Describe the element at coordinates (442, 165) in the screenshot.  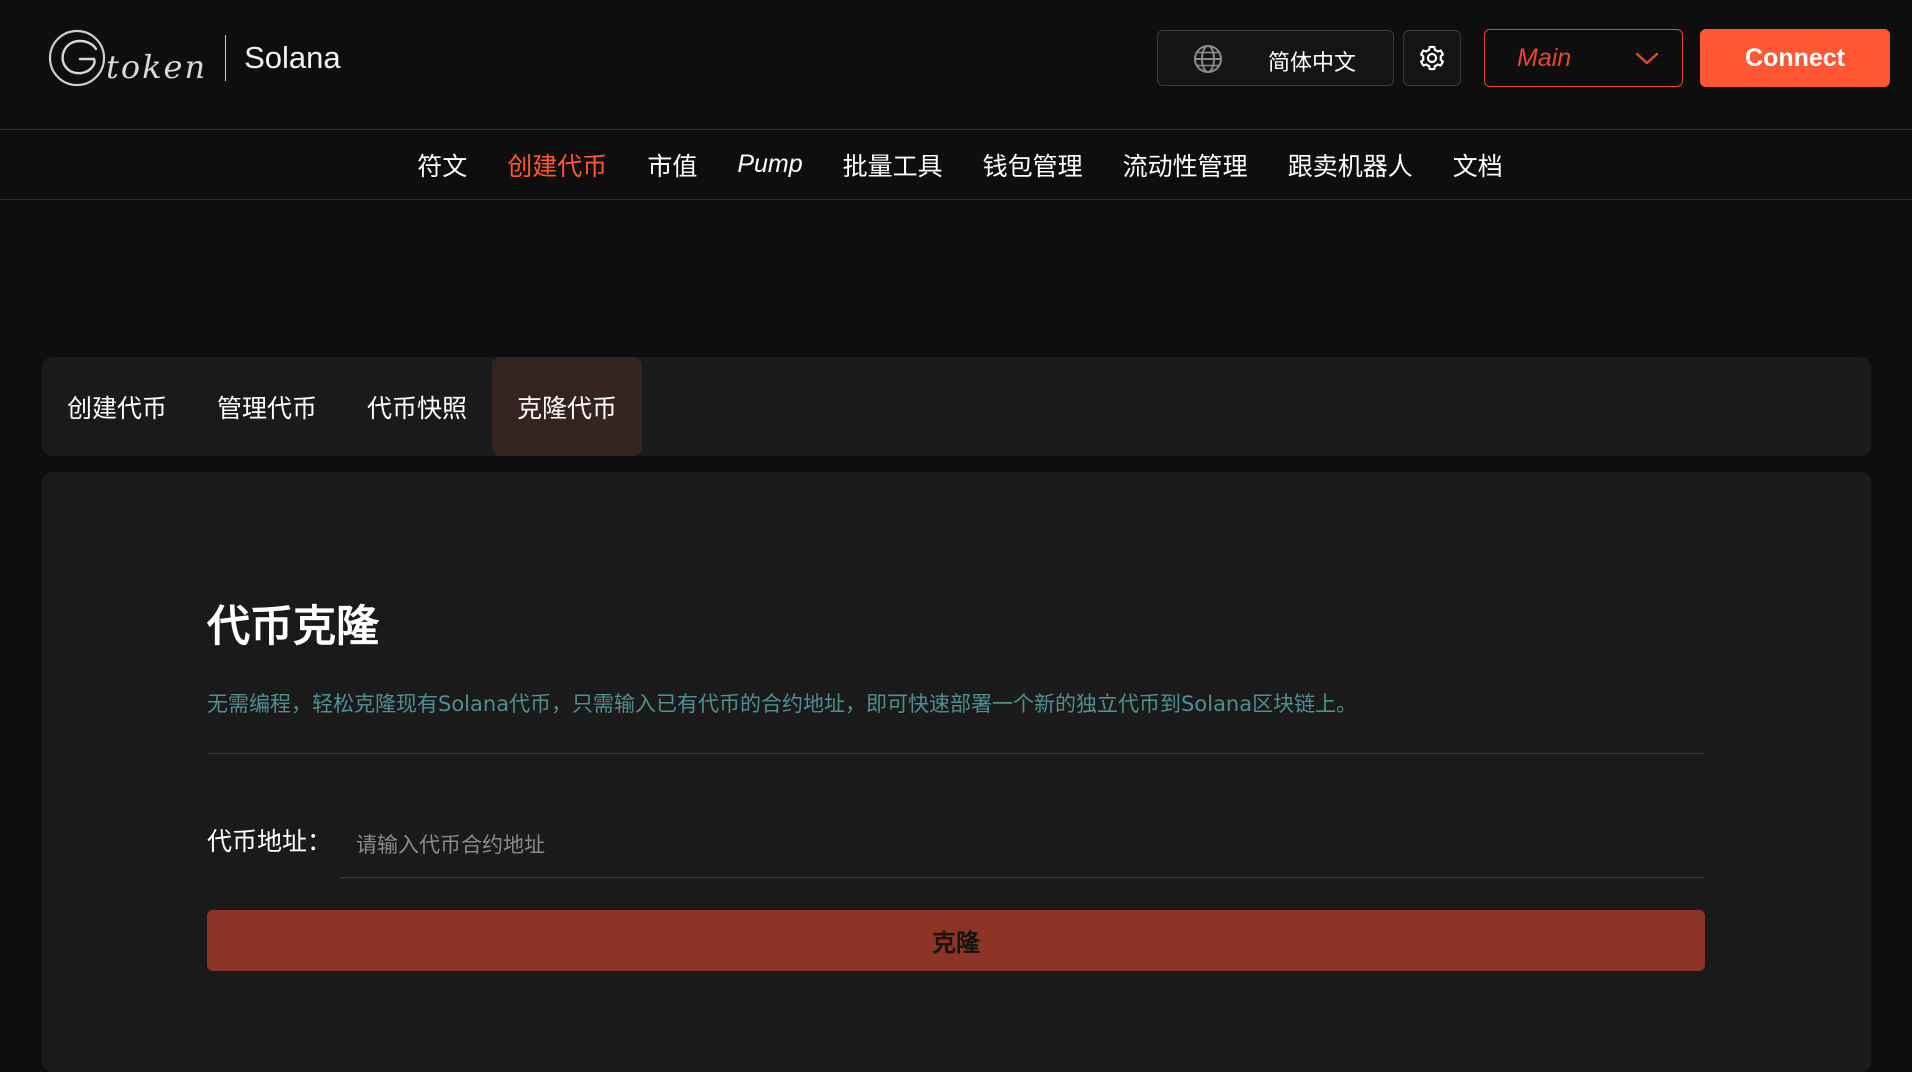
I see `nav-item-runes: 符文` at that location.